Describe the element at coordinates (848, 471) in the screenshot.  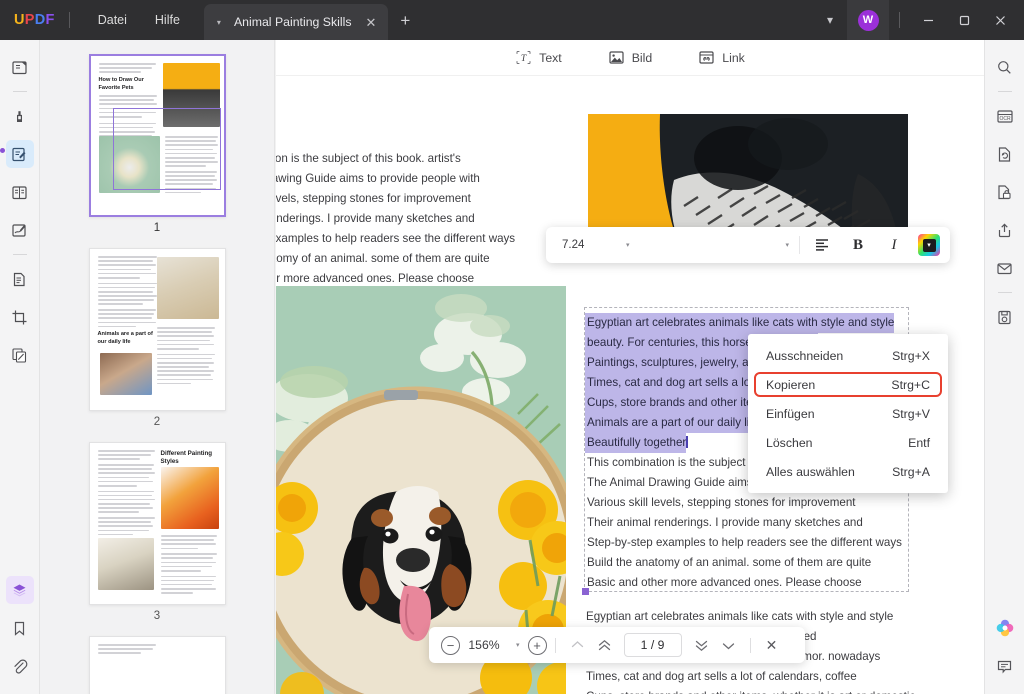
I see `menu-select-all: Alles auswählen Strg+A` at that location.